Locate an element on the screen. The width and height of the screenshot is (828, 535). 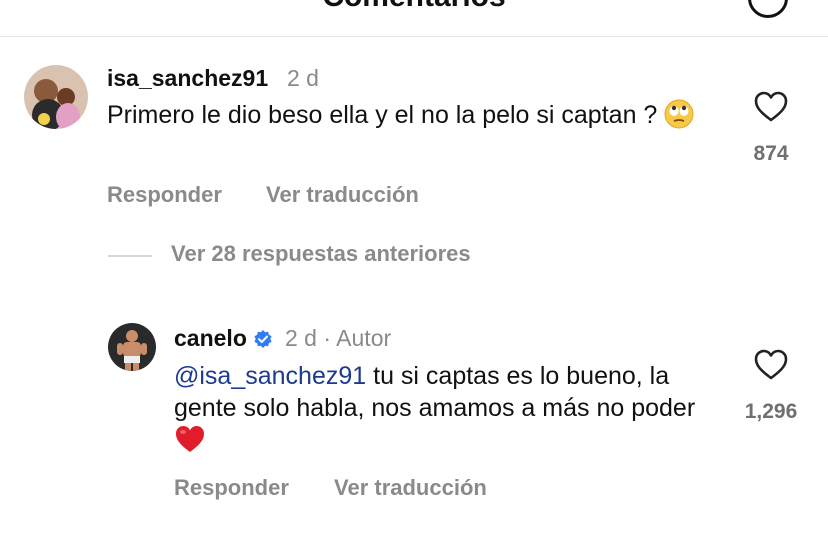
reply-meta: 2 d · Autor is located at coordinates (338, 338).